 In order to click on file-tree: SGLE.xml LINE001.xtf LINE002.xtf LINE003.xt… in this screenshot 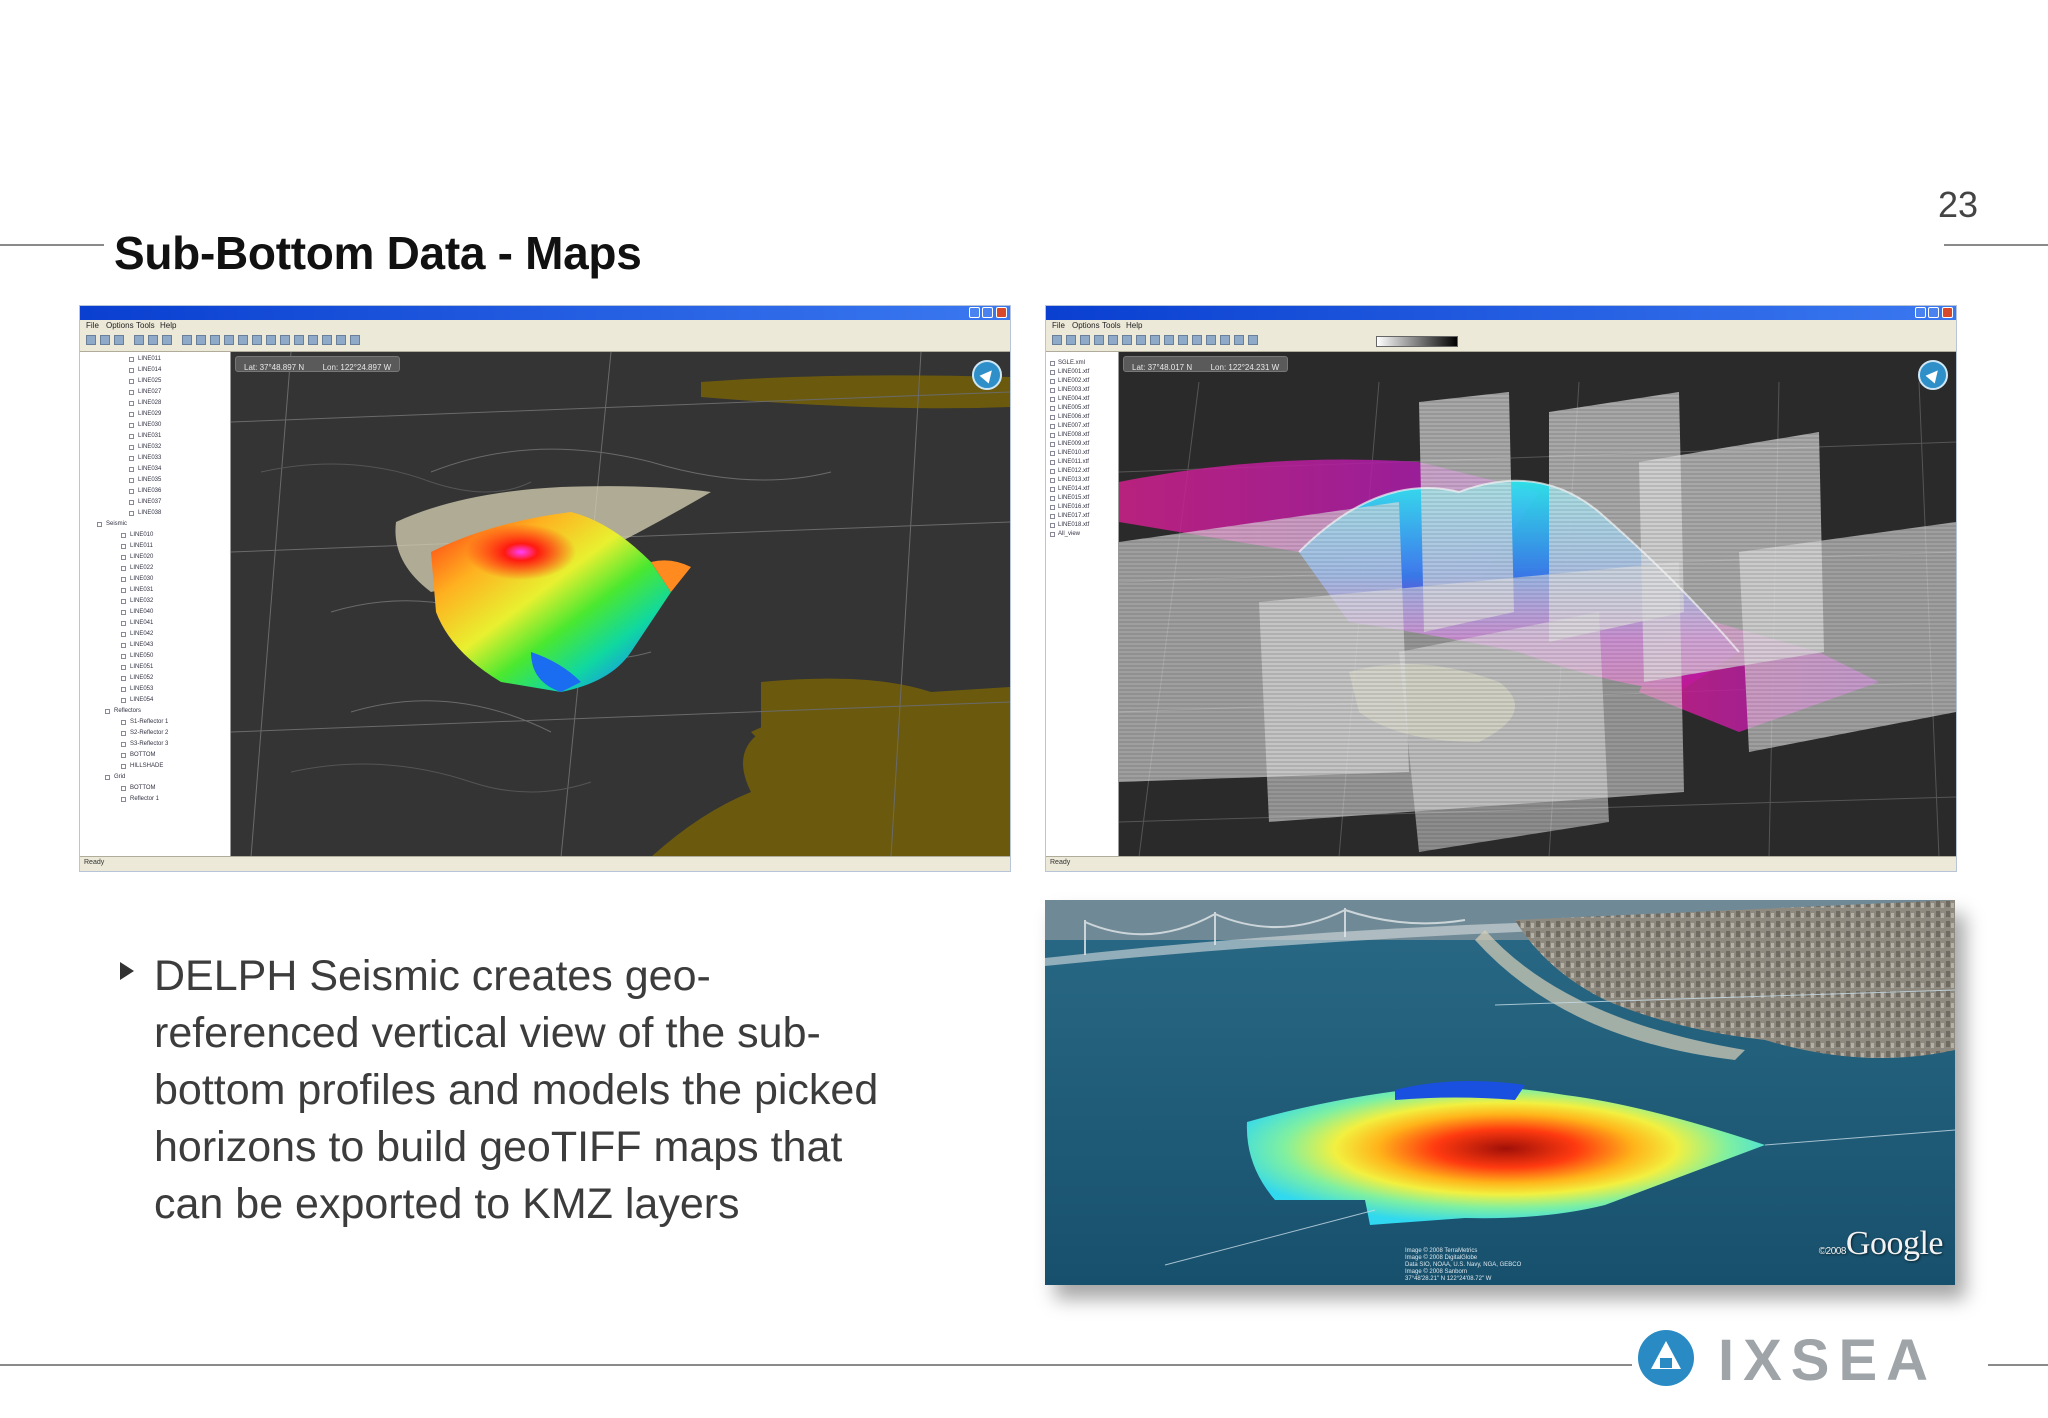, I will do `click(1082, 604)`.